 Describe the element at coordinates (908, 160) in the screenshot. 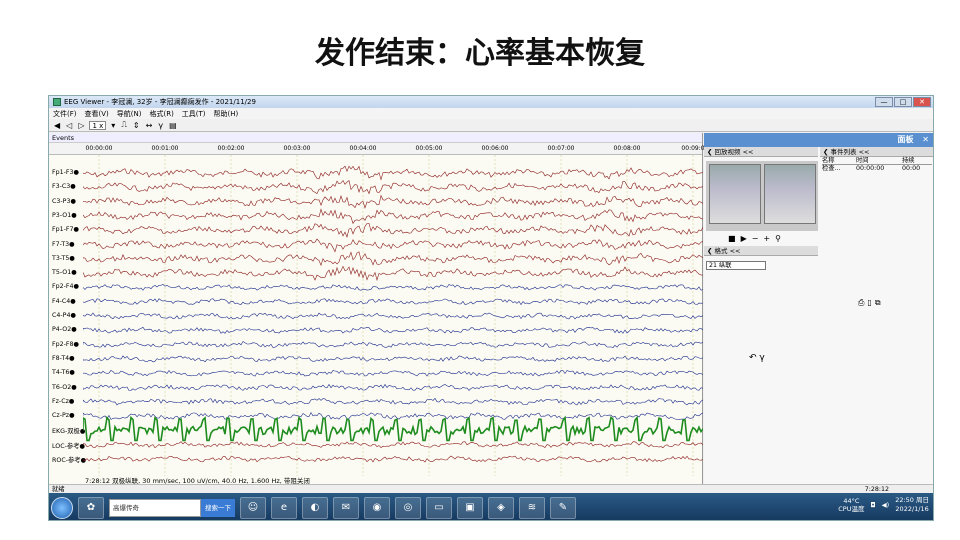

I see `col-duration: 持续` at that location.